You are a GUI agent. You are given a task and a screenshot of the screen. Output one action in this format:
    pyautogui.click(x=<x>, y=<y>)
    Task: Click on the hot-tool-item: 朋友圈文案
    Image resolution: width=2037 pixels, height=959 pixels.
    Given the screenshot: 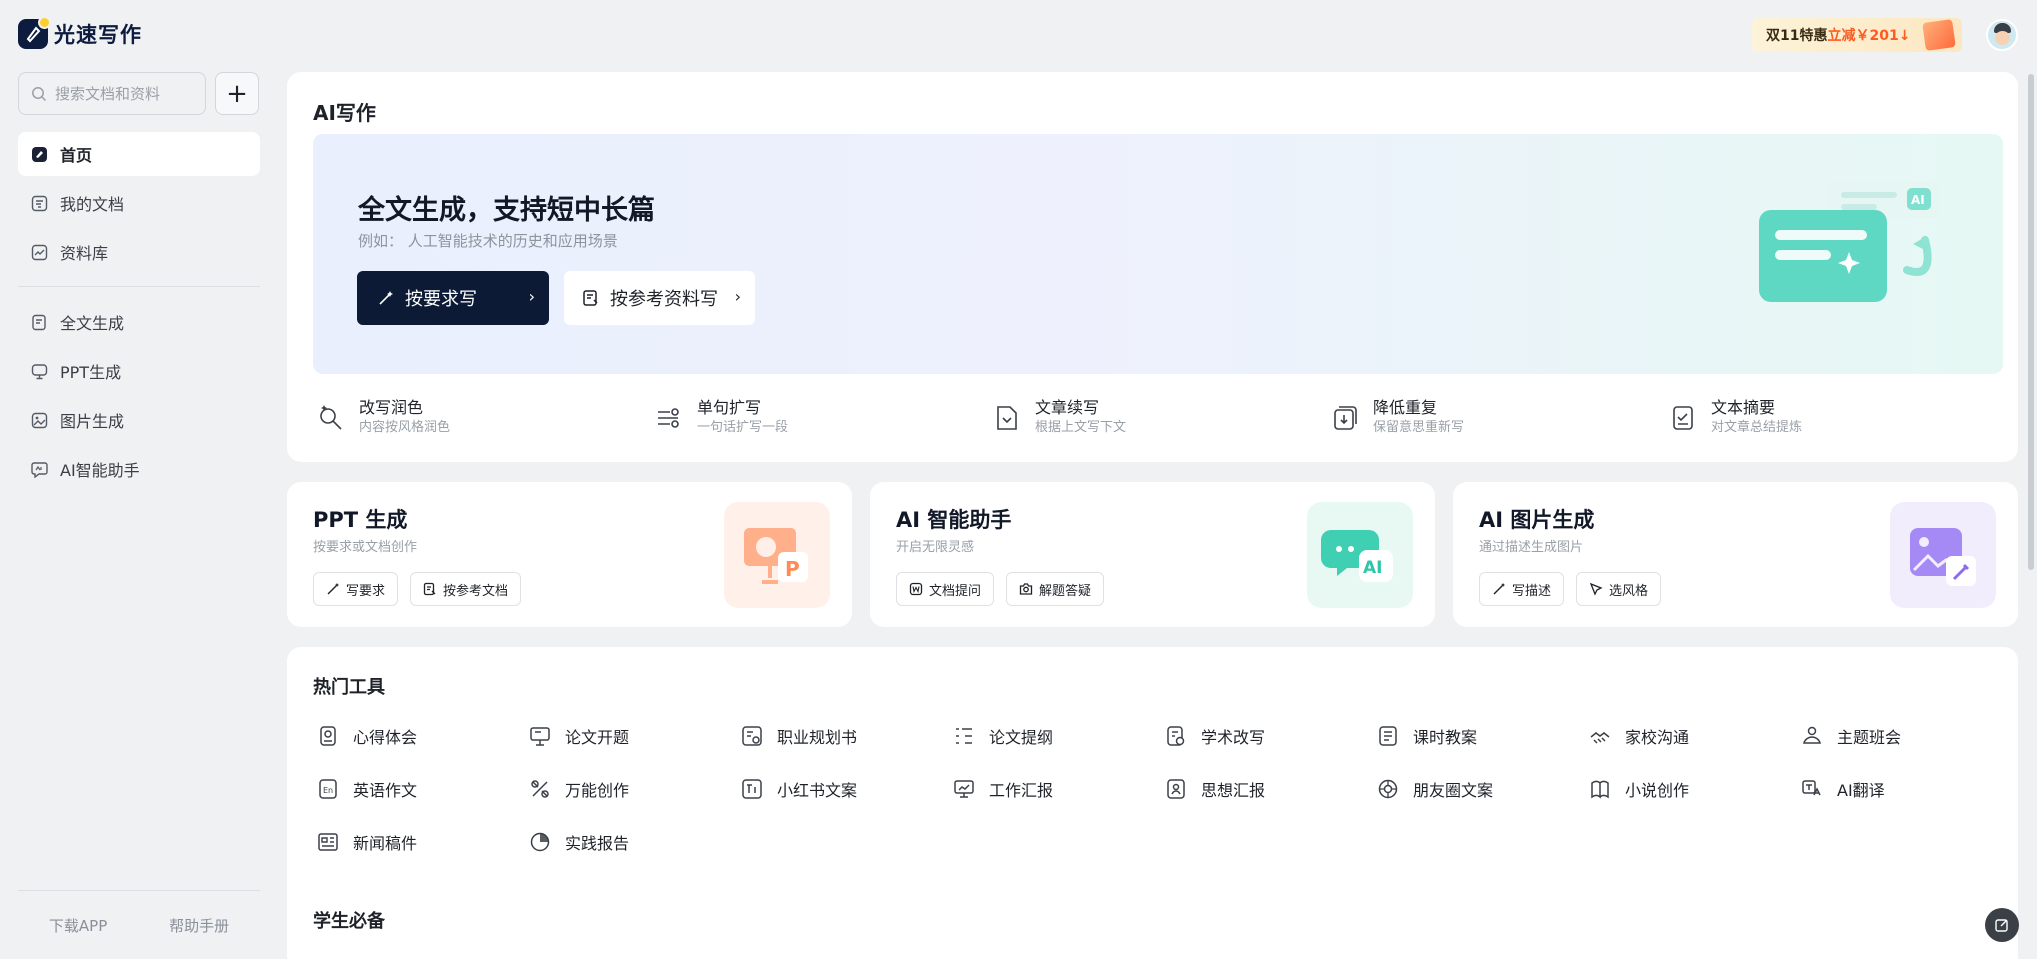 What is the action you would take?
    pyautogui.click(x=1483, y=789)
    